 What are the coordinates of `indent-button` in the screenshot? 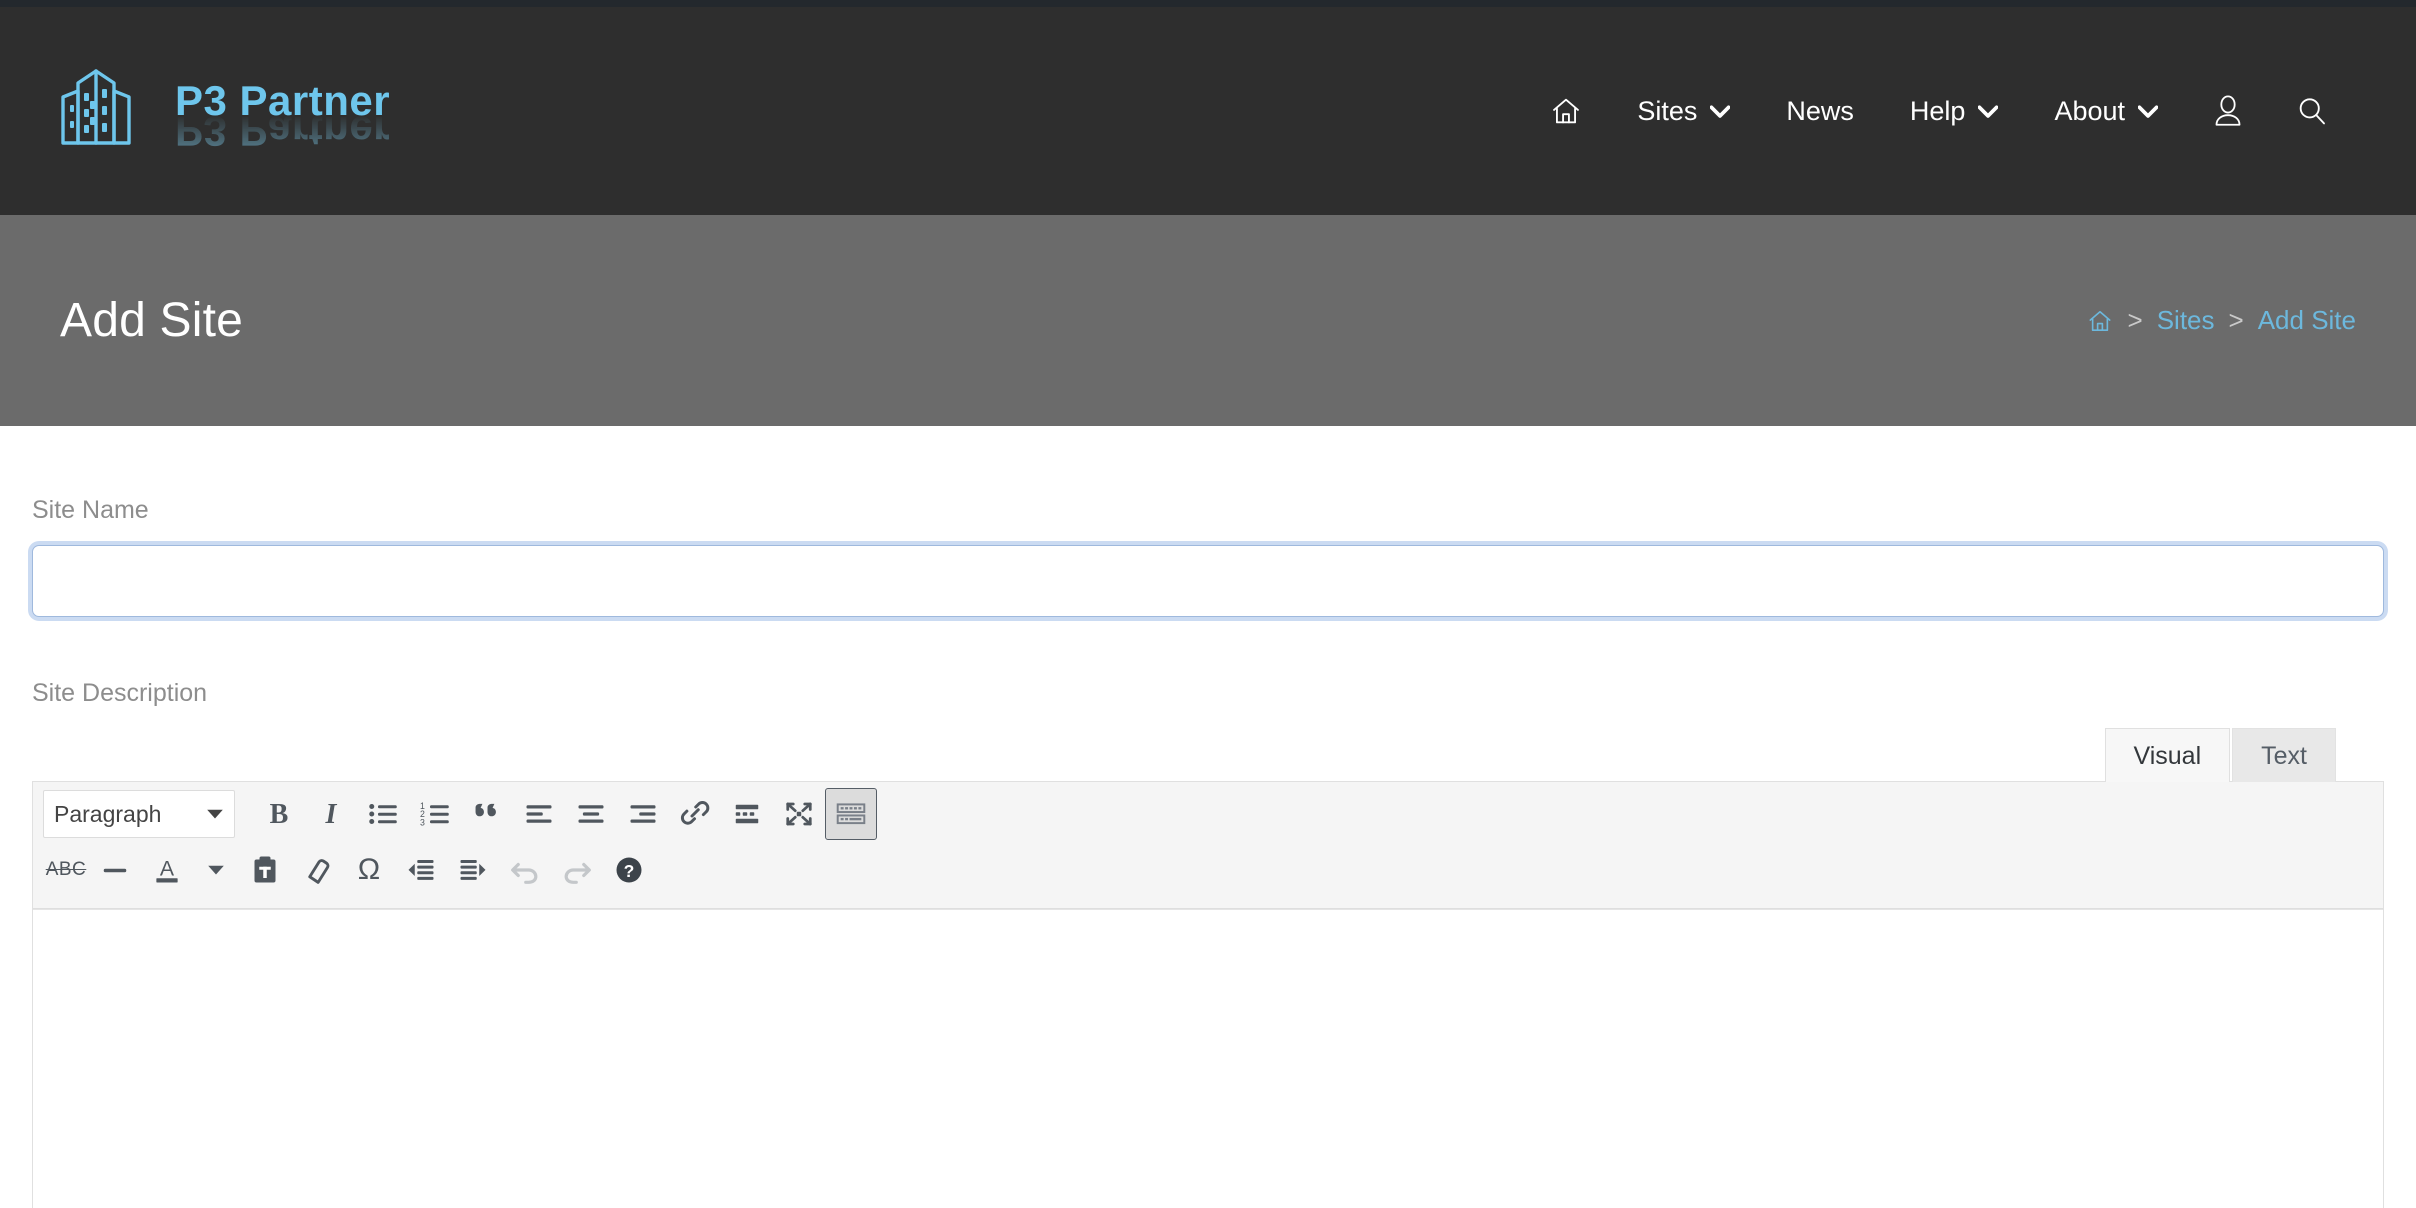 It's located at (473, 870).